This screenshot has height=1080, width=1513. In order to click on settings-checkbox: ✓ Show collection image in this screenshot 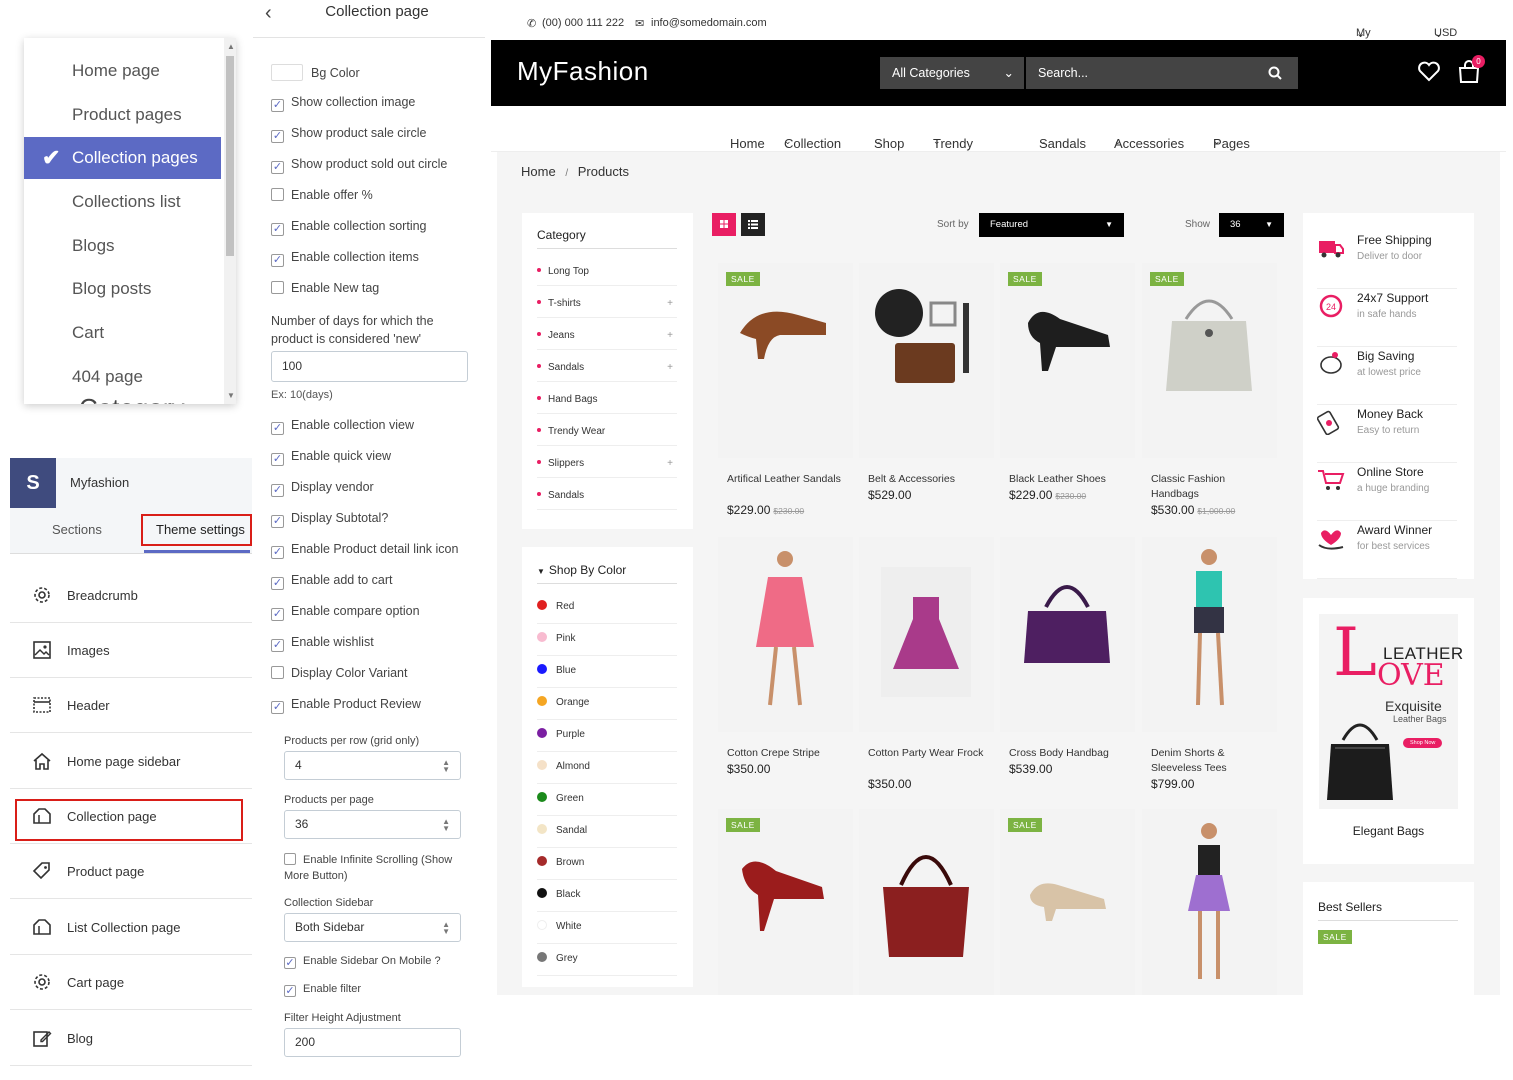, I will do `click(343, 103)`.